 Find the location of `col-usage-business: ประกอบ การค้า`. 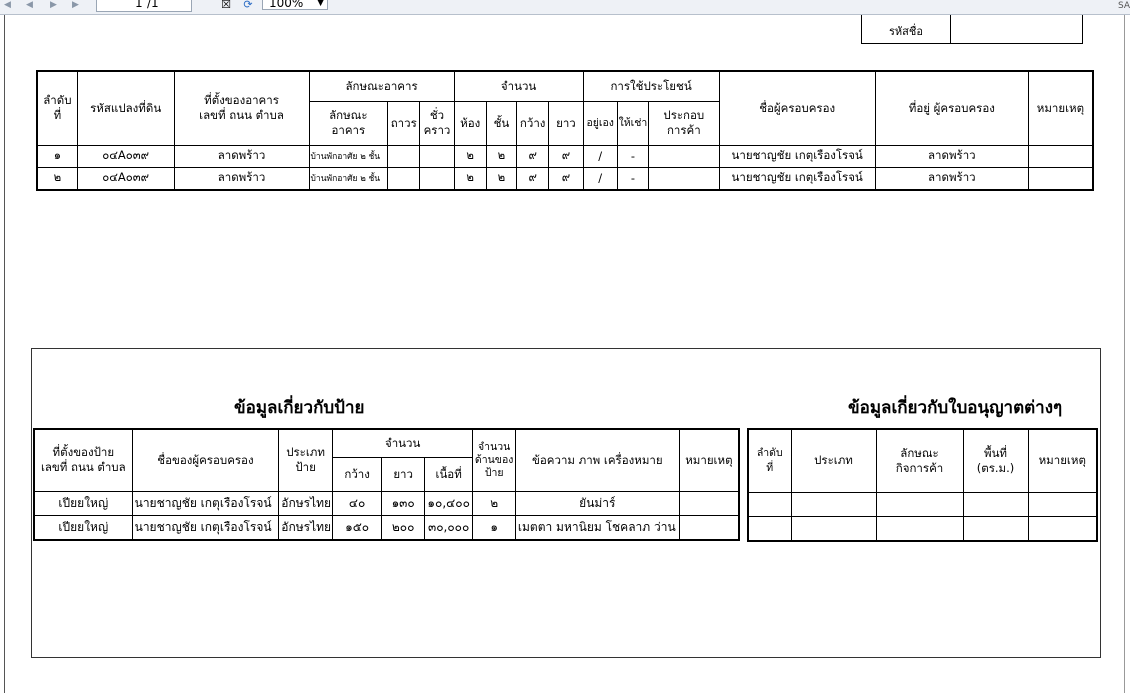

col-usage-business: ประกอบ การค้า is located at coordinates (684, 123).